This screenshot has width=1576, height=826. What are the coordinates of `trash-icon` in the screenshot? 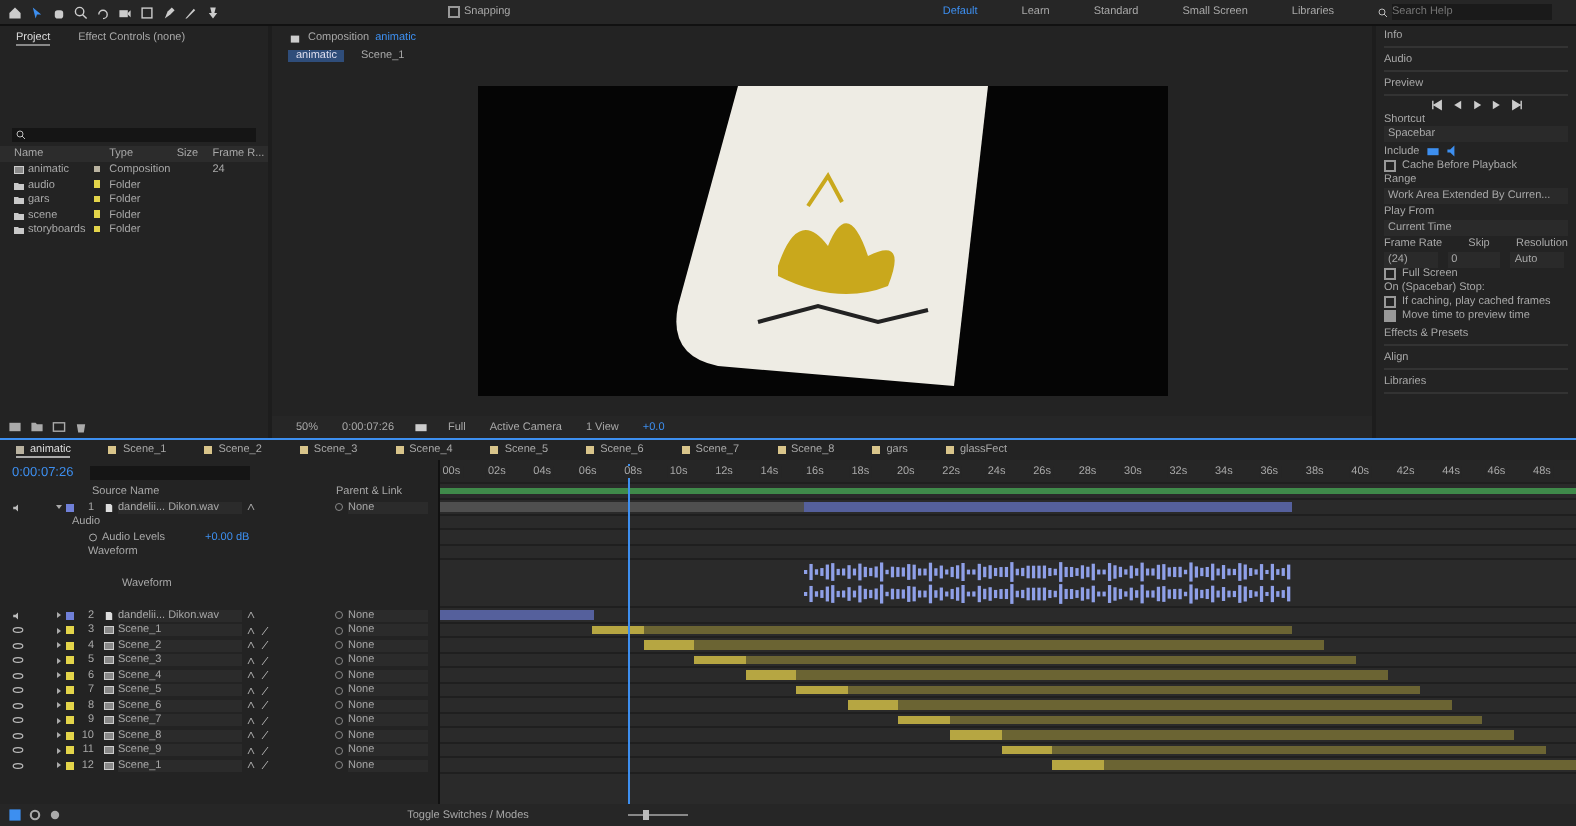 It's located at (81, 427).